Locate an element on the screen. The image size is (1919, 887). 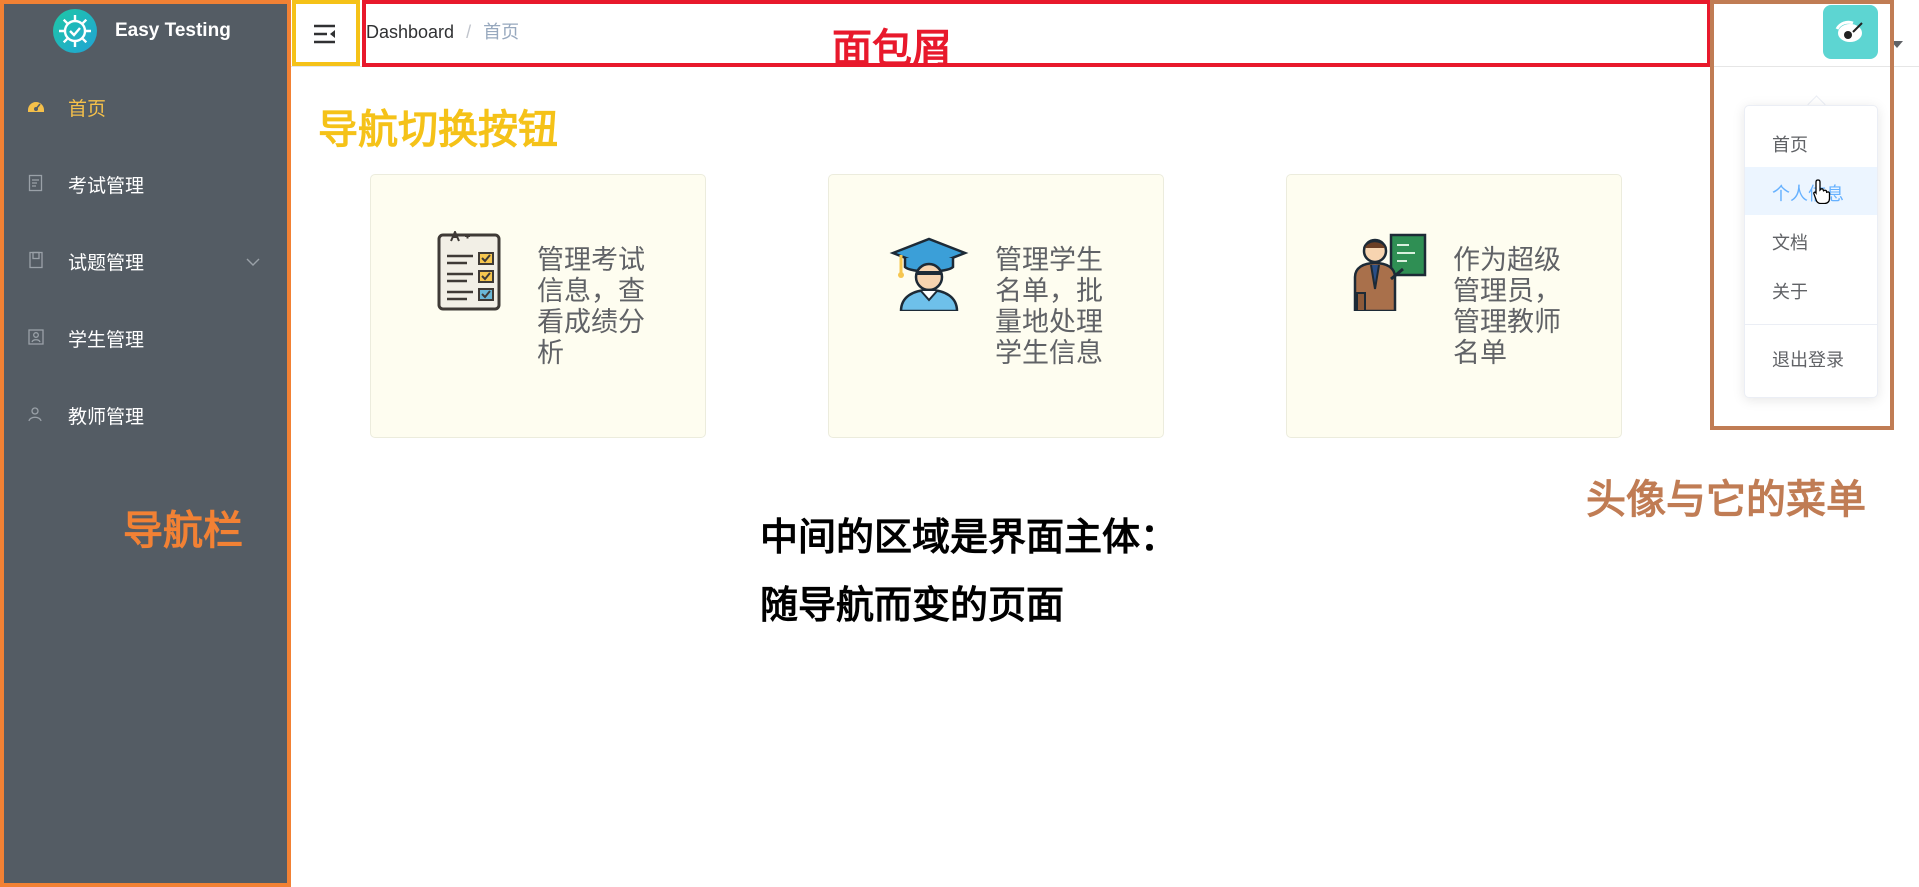
annotation-toggle-label: 导航切换按钮 is located at coordinates (438, 130).